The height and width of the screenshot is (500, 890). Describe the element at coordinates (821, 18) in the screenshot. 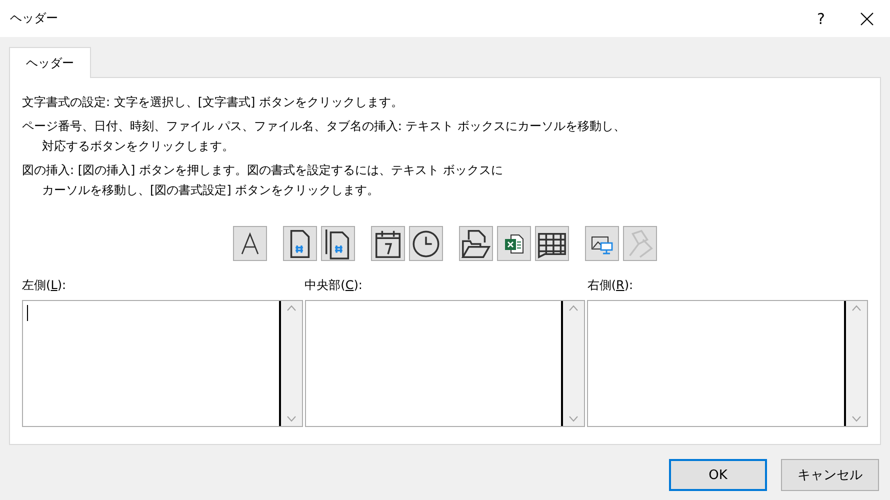

I see `help-button: ?` at that location.